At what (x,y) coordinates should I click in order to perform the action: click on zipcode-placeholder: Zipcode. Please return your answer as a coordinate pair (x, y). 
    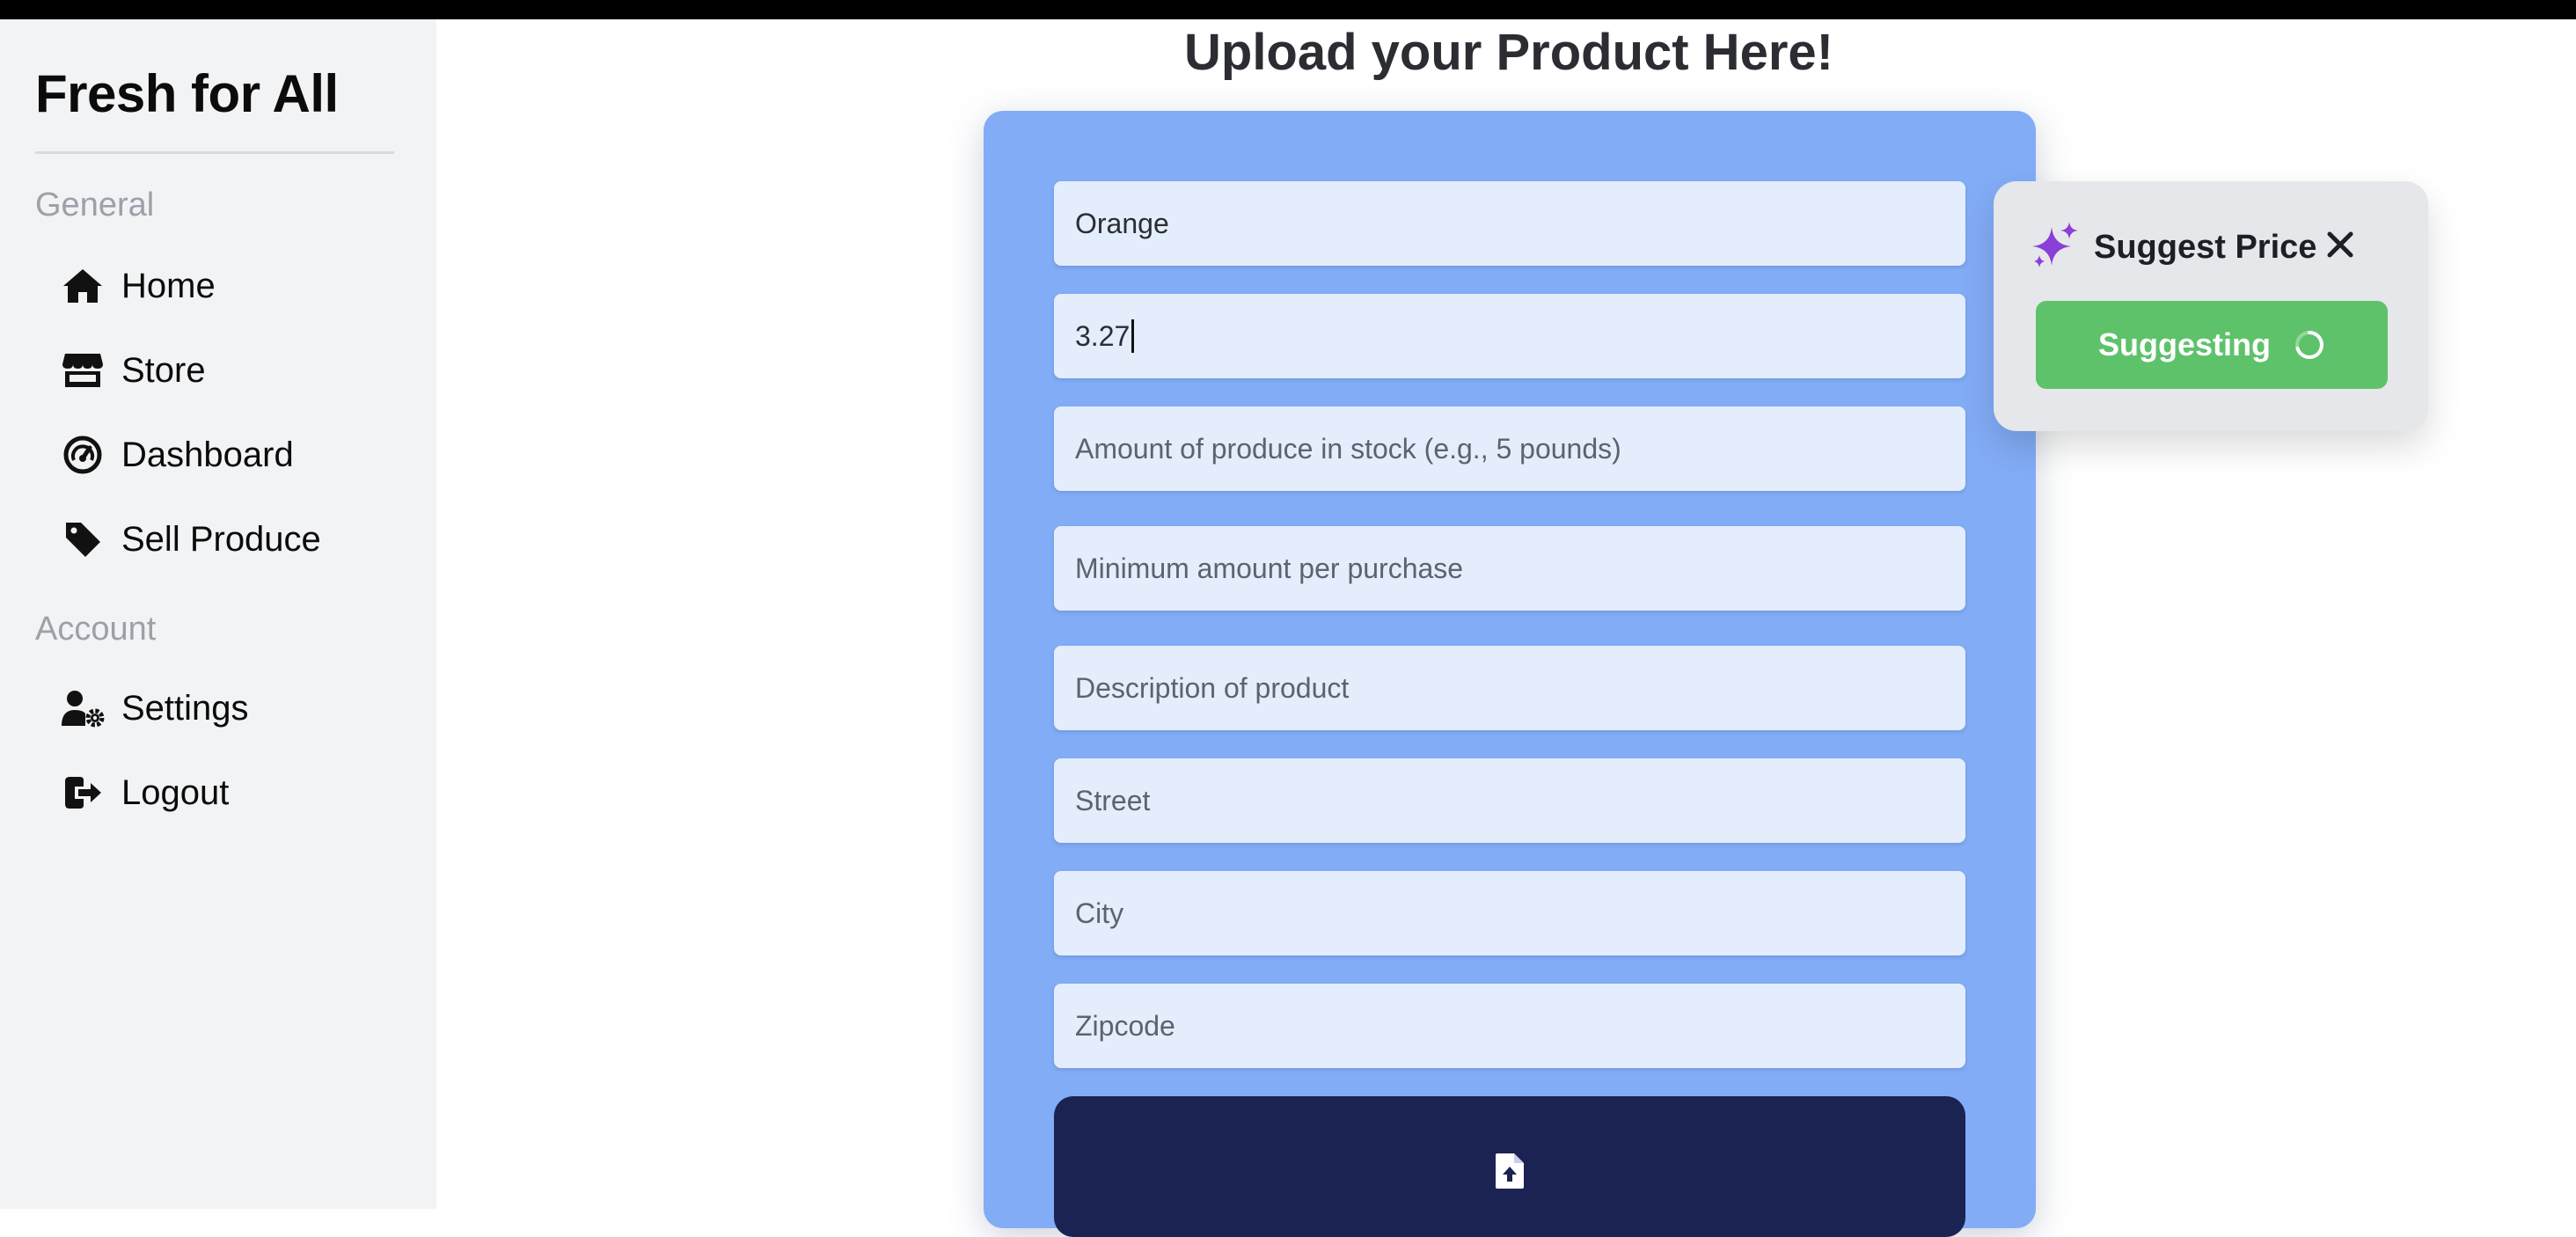
    Looking at the image, I should click on (1125, 1025).